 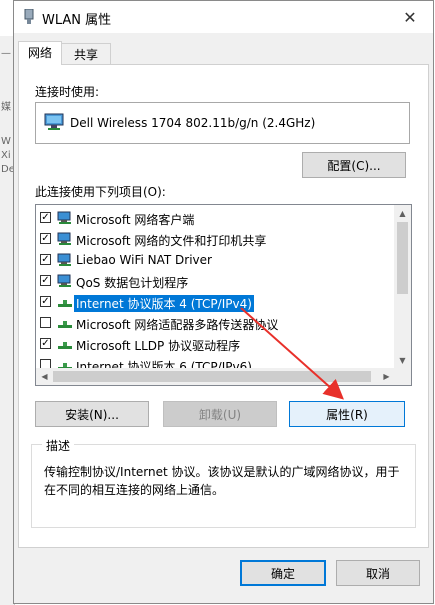 I want to click on button-label: 属性(R), so click(x=347, y=414).